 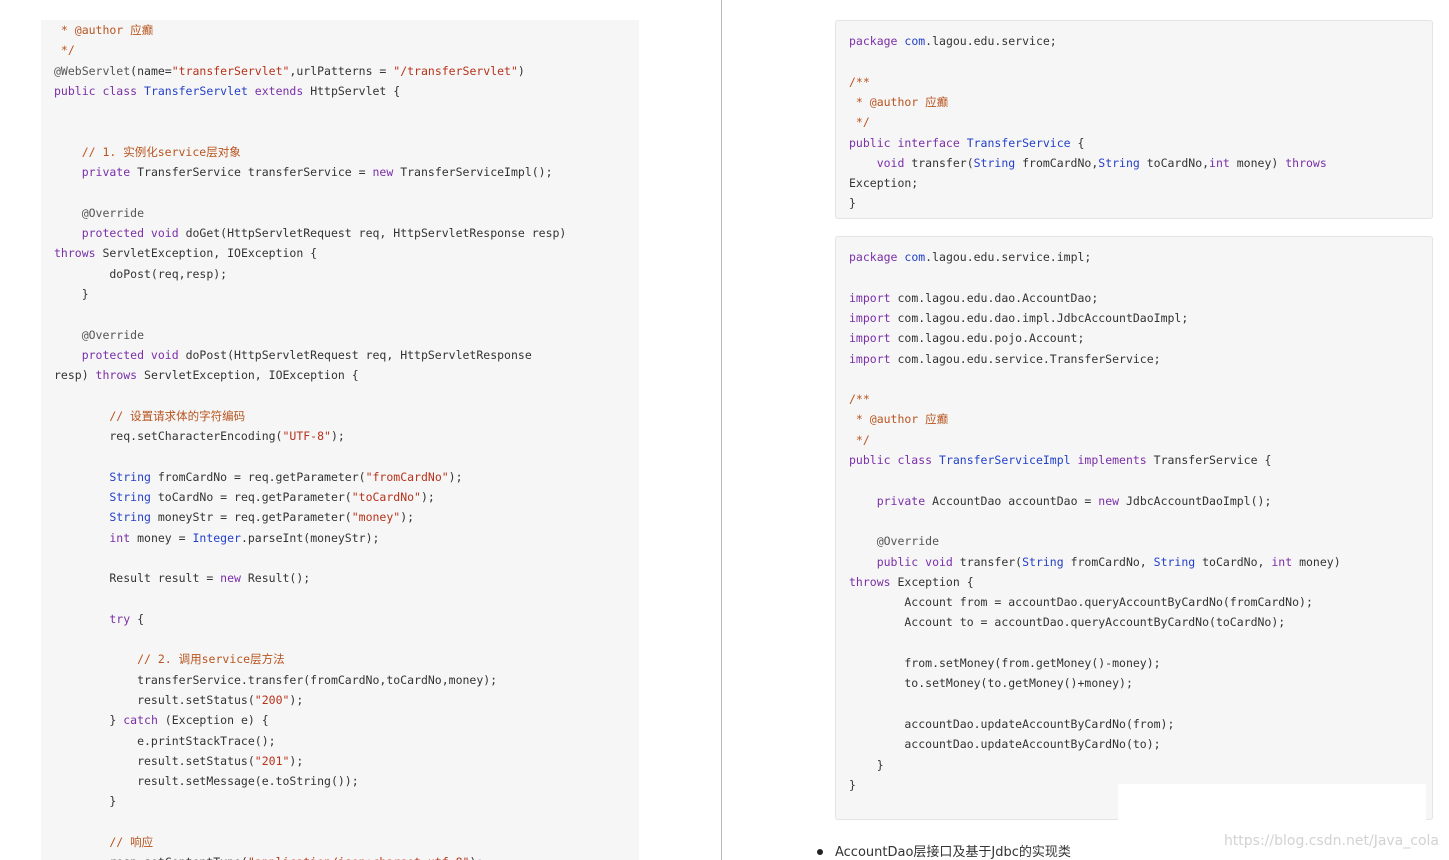 What do you see at coordinates (165, 537) in the screenshot?
I see `code-token: money =` at bounding box center [165, 537].